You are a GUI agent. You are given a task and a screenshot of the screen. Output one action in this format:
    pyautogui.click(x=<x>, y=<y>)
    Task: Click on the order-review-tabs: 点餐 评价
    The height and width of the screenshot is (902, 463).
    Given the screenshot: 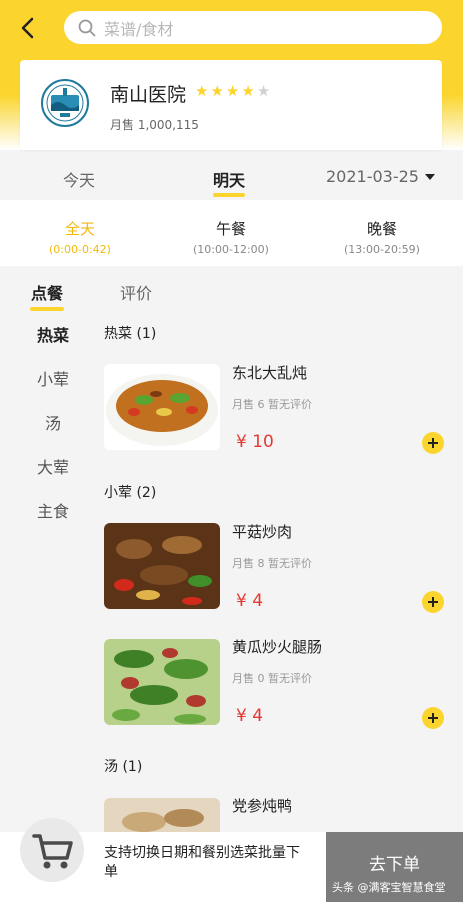 What is the action you would take?
    pyautogui.click(x=231, y=292)
    